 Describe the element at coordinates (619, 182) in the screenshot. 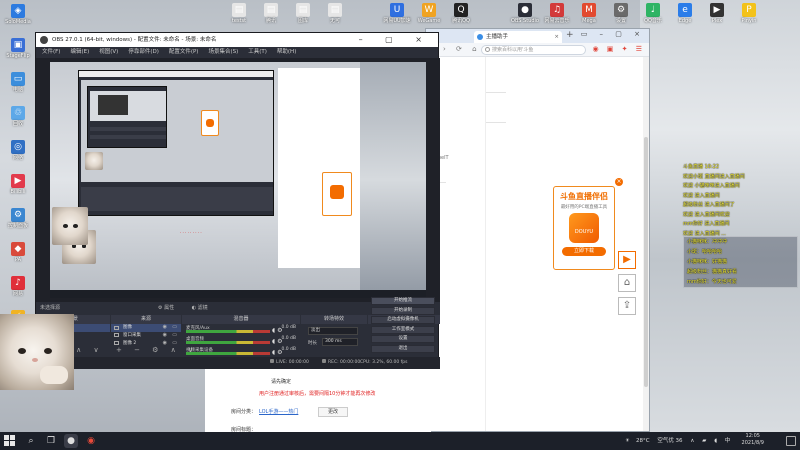

I see `promo-close-icon: ×` at that location.